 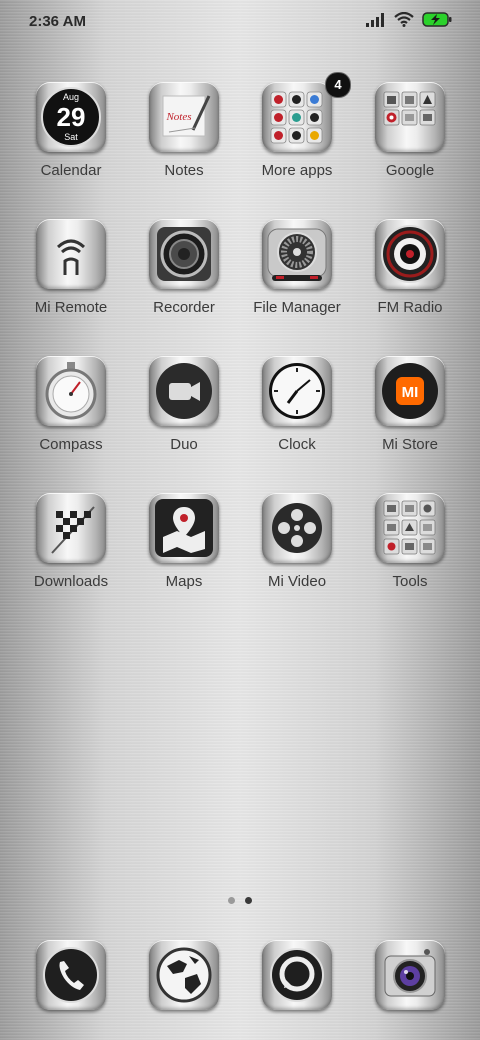 What do you see at coordinates (375, 19) in the screenshot?
I see `signal-icon` at bounding box center [375, 19].